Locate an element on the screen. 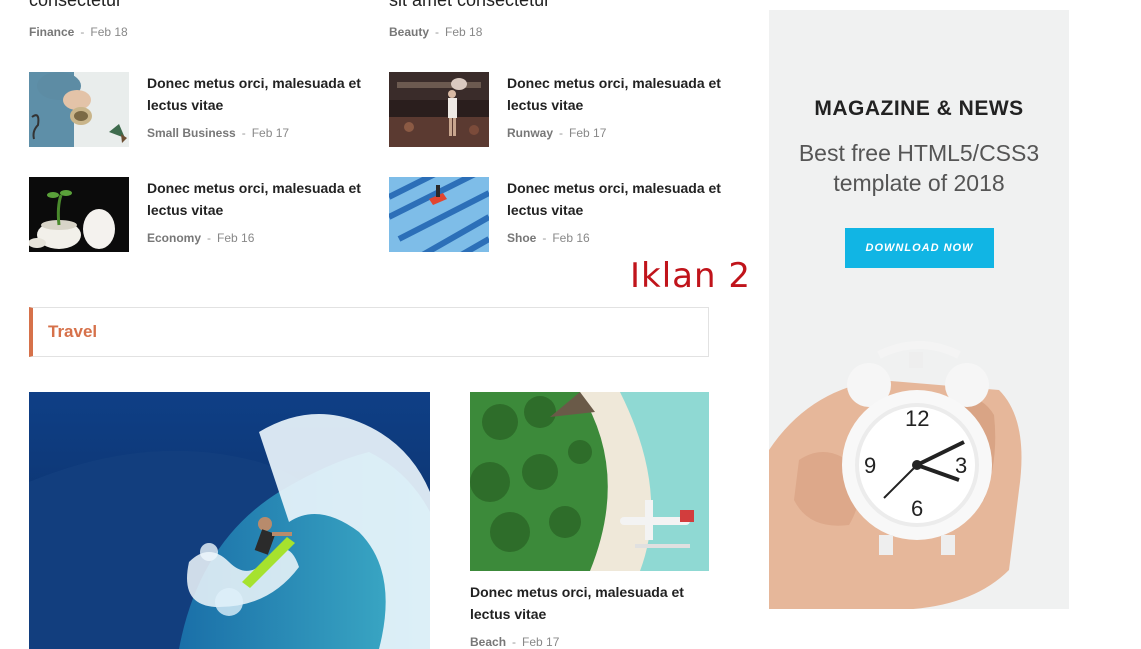 This screenshot has height=649, width=1141. beach-seaplane-image is located at coordinates (589, 481).